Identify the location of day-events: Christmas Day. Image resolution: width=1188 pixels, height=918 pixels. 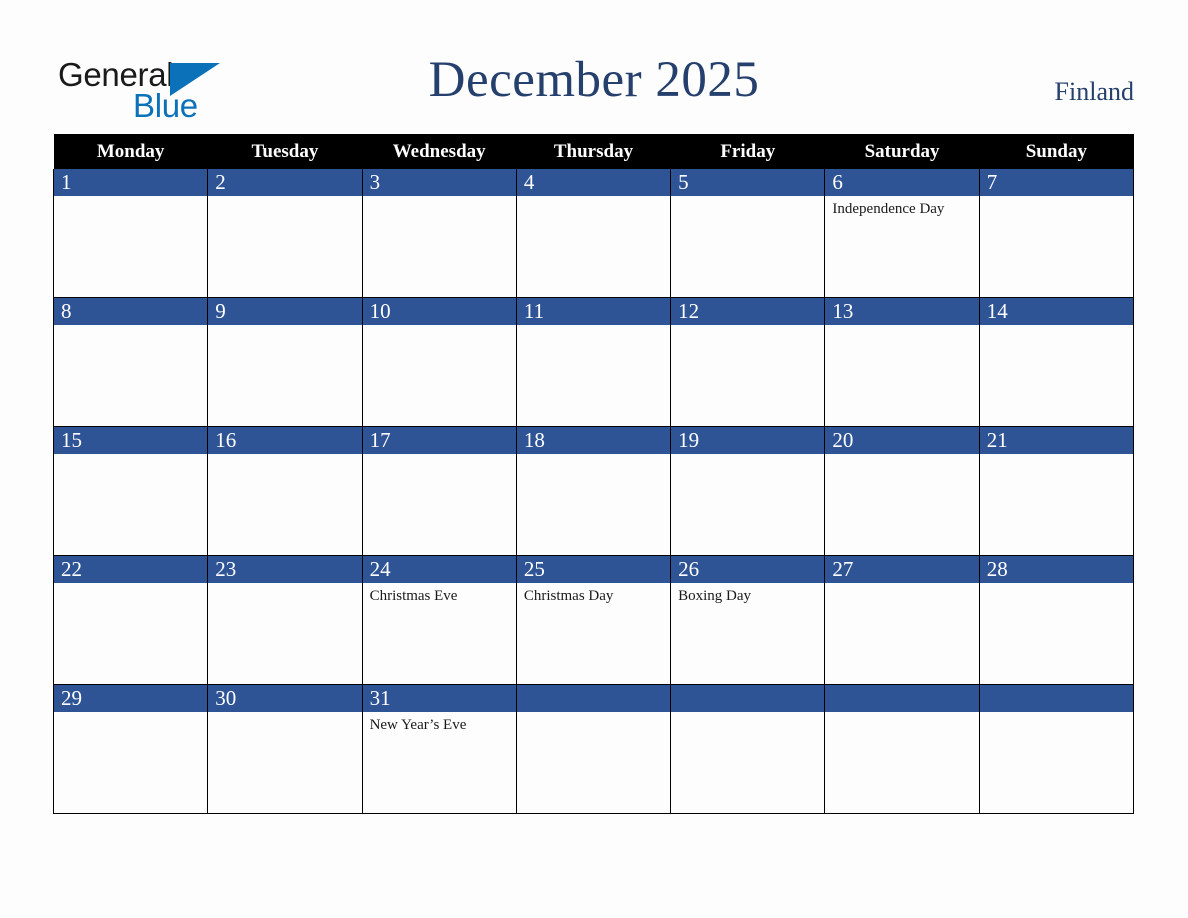
(593, 632).